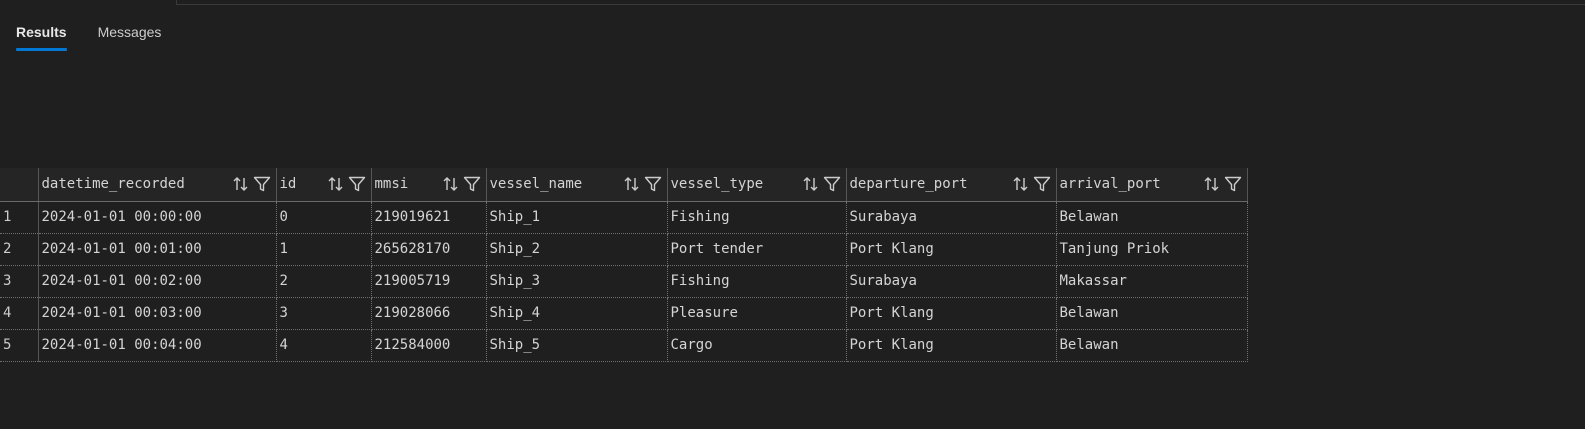 This screenshot has width=1585, height=429. Describe the element at coordinates (577, 345) in the screenshot. I see `cell-vessel-name: Ship_5` at that location.